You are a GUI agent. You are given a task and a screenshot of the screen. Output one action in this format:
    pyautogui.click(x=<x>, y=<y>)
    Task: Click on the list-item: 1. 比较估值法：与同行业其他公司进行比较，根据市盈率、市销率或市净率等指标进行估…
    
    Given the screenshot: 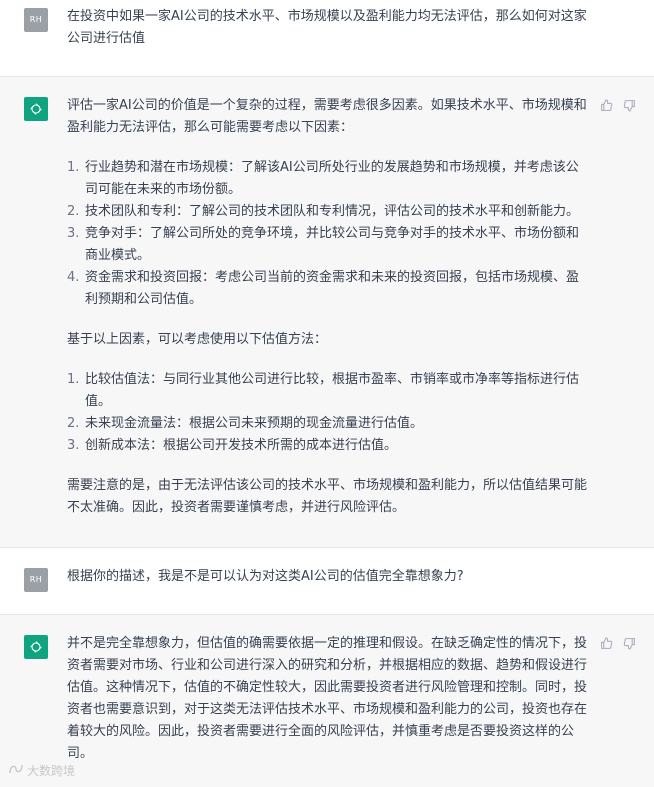 What is the action you would take?
    pyautogui.click(x=323, y=390)
    